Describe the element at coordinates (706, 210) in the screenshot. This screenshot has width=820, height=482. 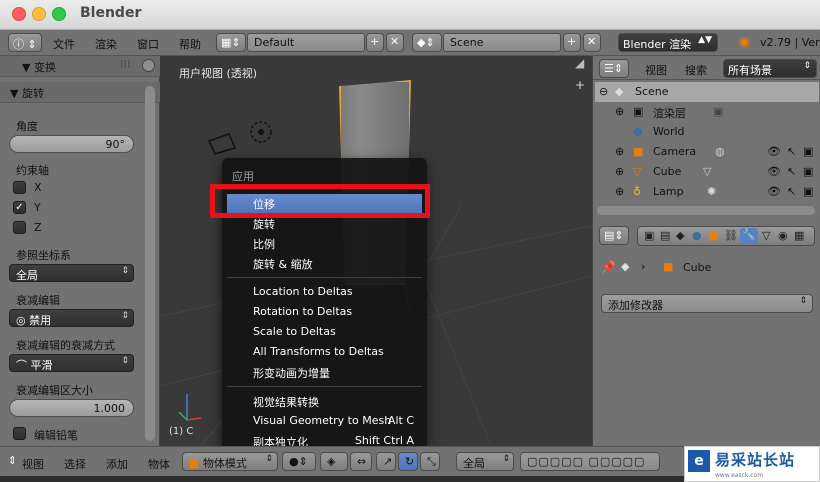
I see `outliner-scrollbar` at that location.